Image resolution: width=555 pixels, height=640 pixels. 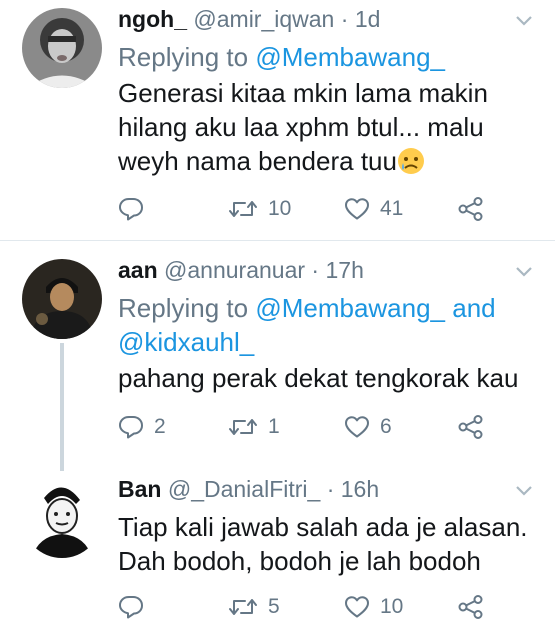 What do you see at coordinates (368, 19) in the screenshot?
I see `timestamp: 1d` at bounding box center [368, 19].